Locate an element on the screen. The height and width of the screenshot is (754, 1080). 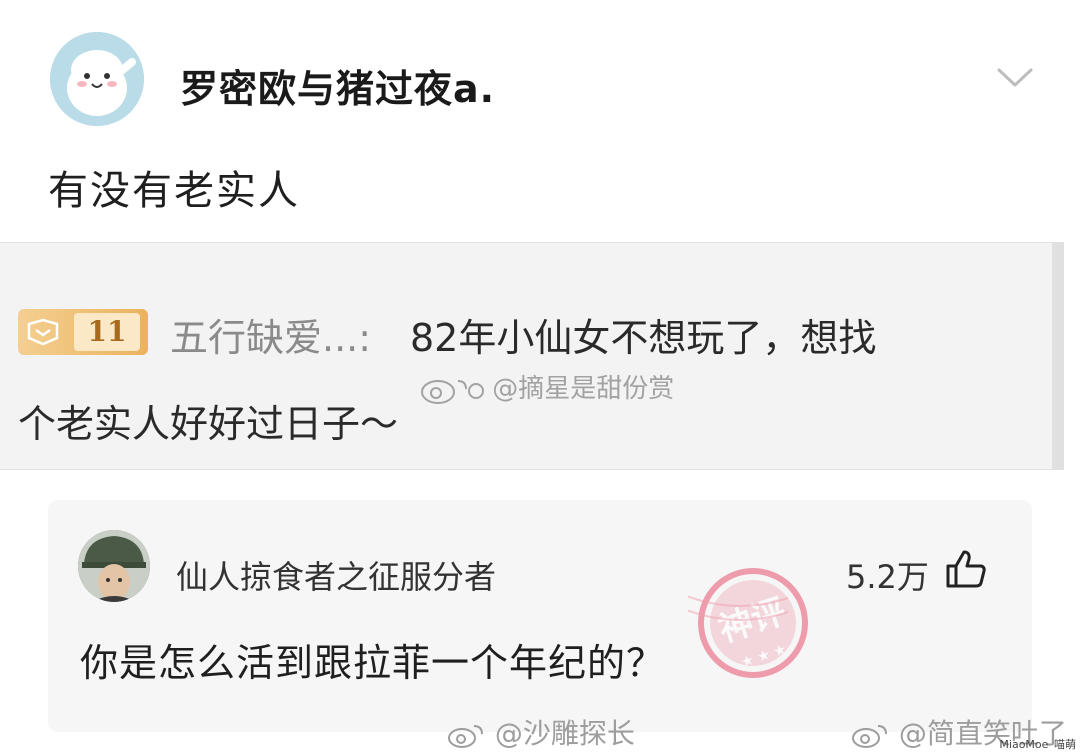
quoted-text-line-2: 个老实人好好过日子～ is located at coordinates (208, 424).